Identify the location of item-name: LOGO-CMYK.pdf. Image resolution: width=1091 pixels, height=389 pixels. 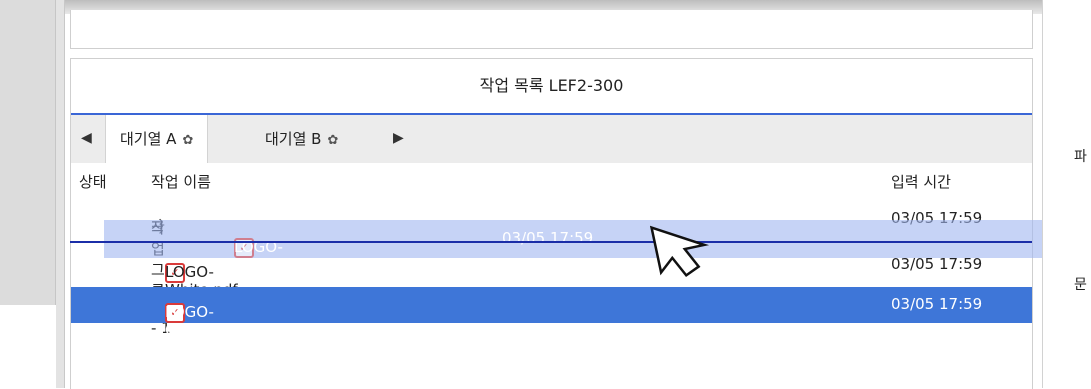
(201, 321).